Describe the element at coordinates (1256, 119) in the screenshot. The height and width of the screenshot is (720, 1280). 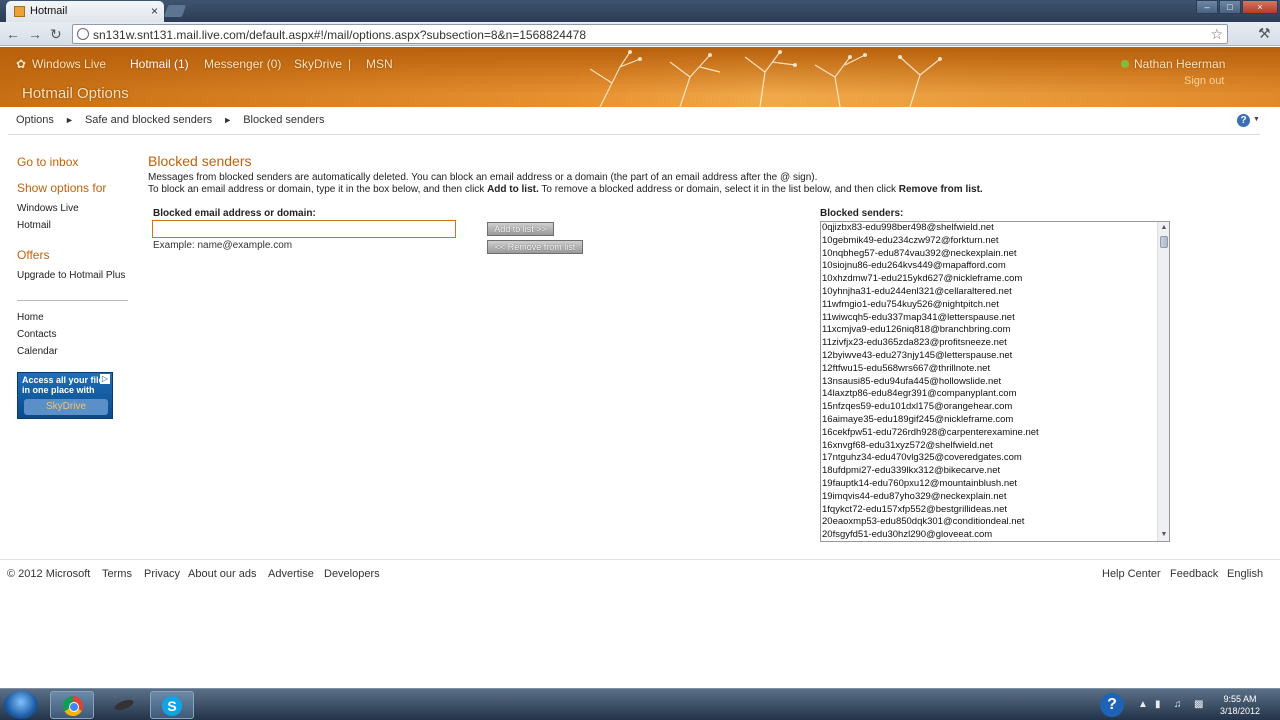
I see `help-caret-icon: ▼` at that location.